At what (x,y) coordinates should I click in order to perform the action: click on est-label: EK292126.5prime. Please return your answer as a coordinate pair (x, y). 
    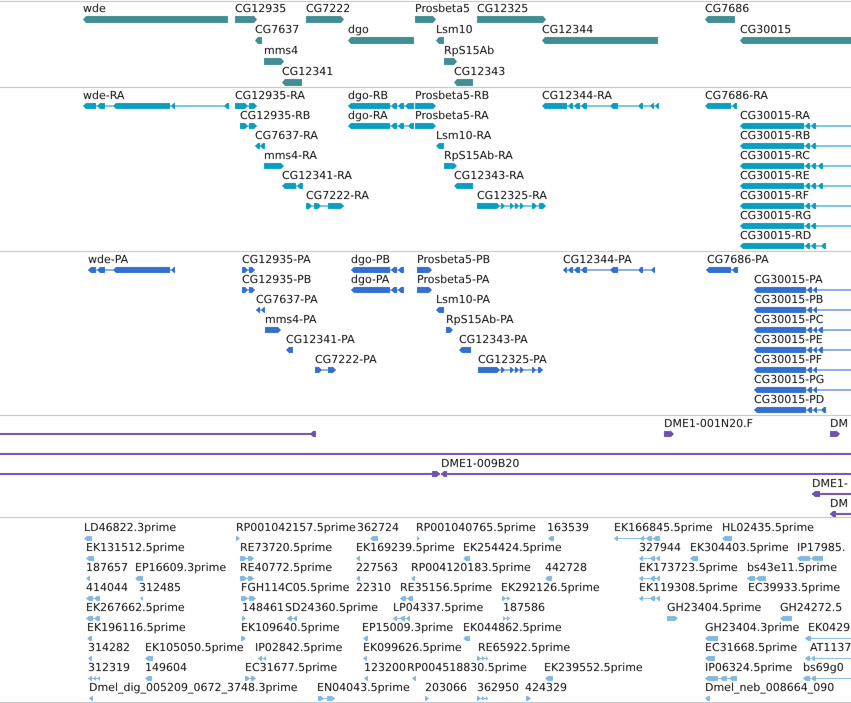
    Looking at the image, I should click on (550, 587).